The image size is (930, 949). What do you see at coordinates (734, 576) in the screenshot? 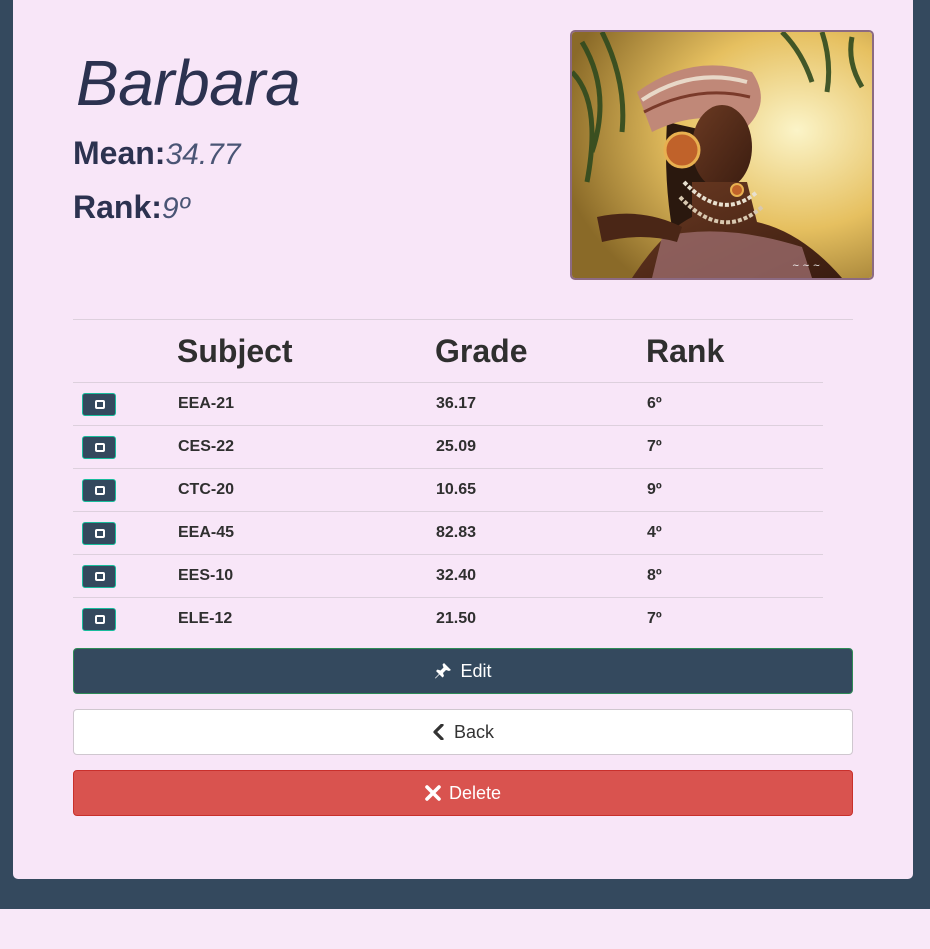
I see `rank-cell: 8º` at bounding box center [734, 576].